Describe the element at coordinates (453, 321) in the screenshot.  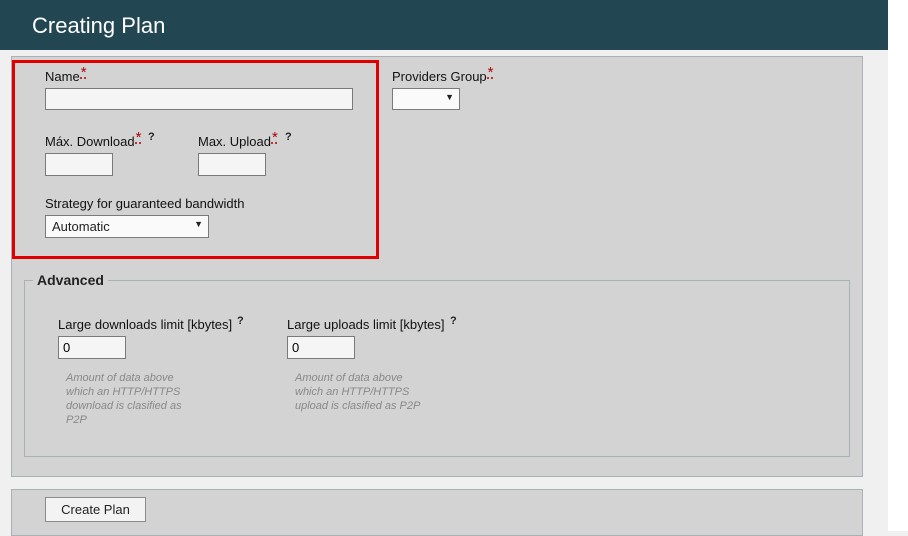
I see `large-uploads-help-icon: ?` at that location.